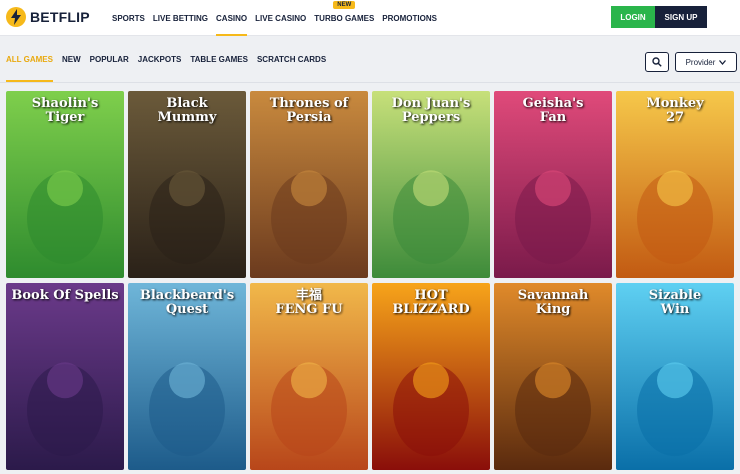  What do you see at coordinates (553, 376) in the screenshot?
I see `game-tile: Savannah King` at bounding box center [553, 376].